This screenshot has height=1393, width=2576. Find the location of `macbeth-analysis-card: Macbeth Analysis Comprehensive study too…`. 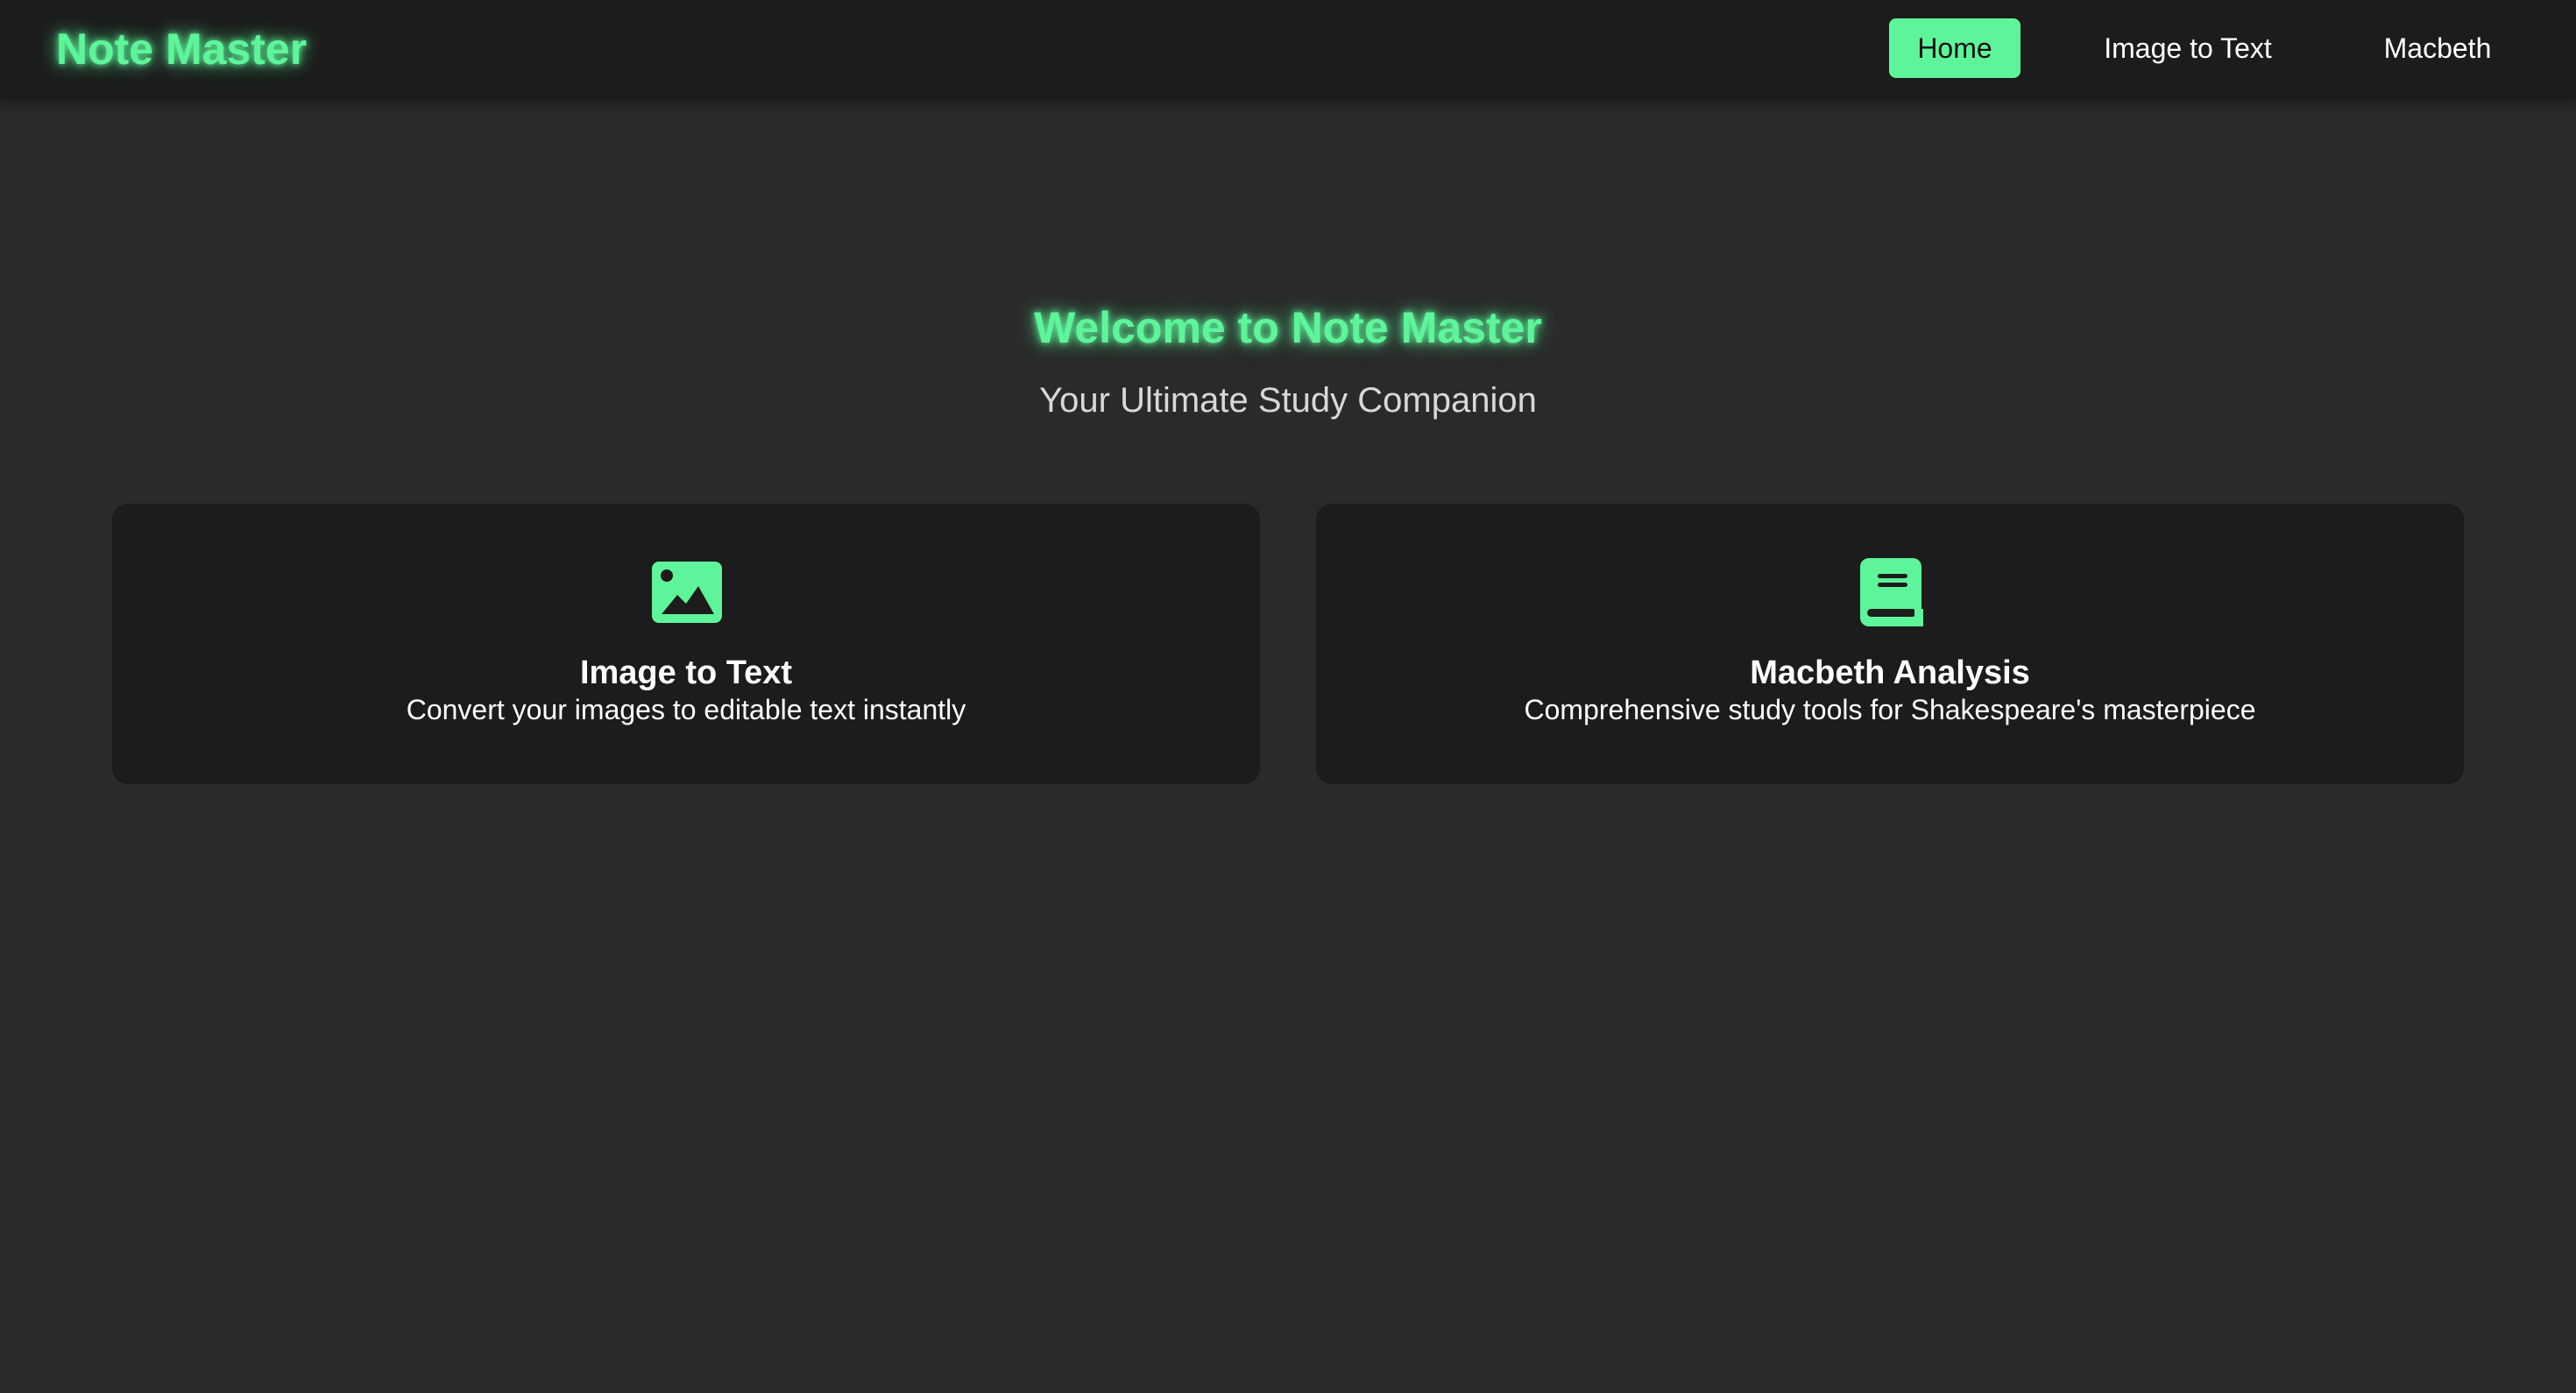

macbeth-analysis-card: Macbeth Analysis Comprehensive study too… is located at coordinates (1890, 644).